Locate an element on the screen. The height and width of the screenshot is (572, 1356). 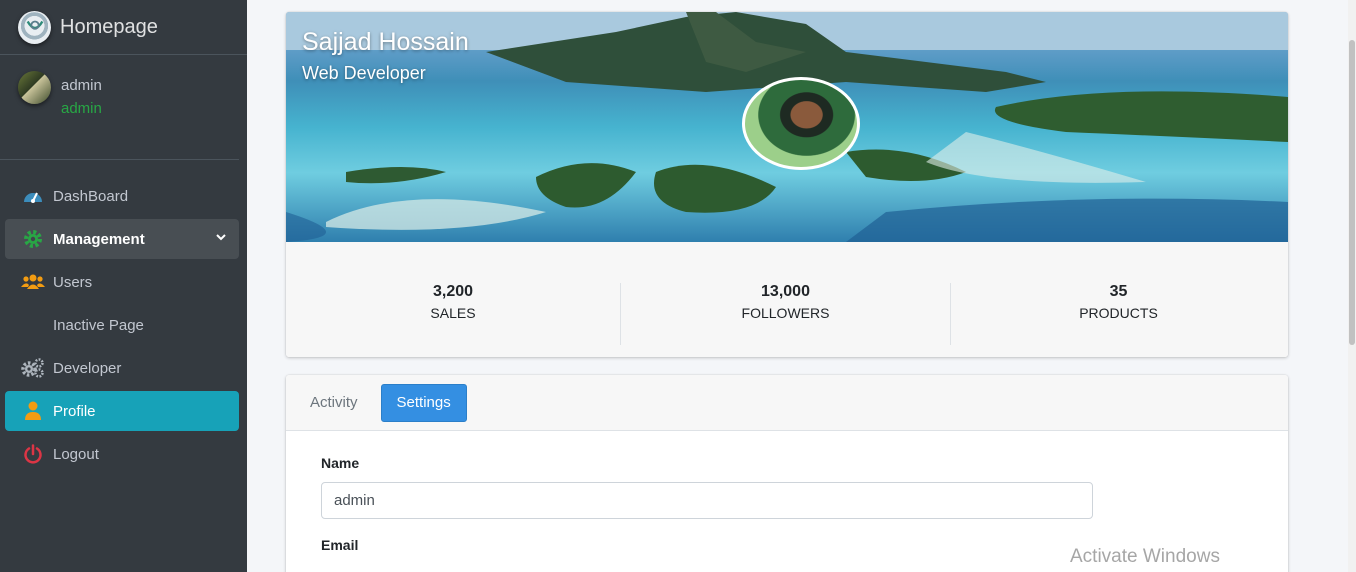
stat-products: 35 PRODUCTS is located at coordinates (1118, 314).